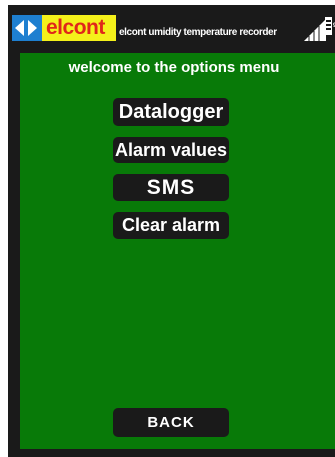 The height and width of the screenshot is (457, 335). Describe the element at coordinates (174, 67) in the screenshot. I see `panel-title: welcome to the options menu` at that location.